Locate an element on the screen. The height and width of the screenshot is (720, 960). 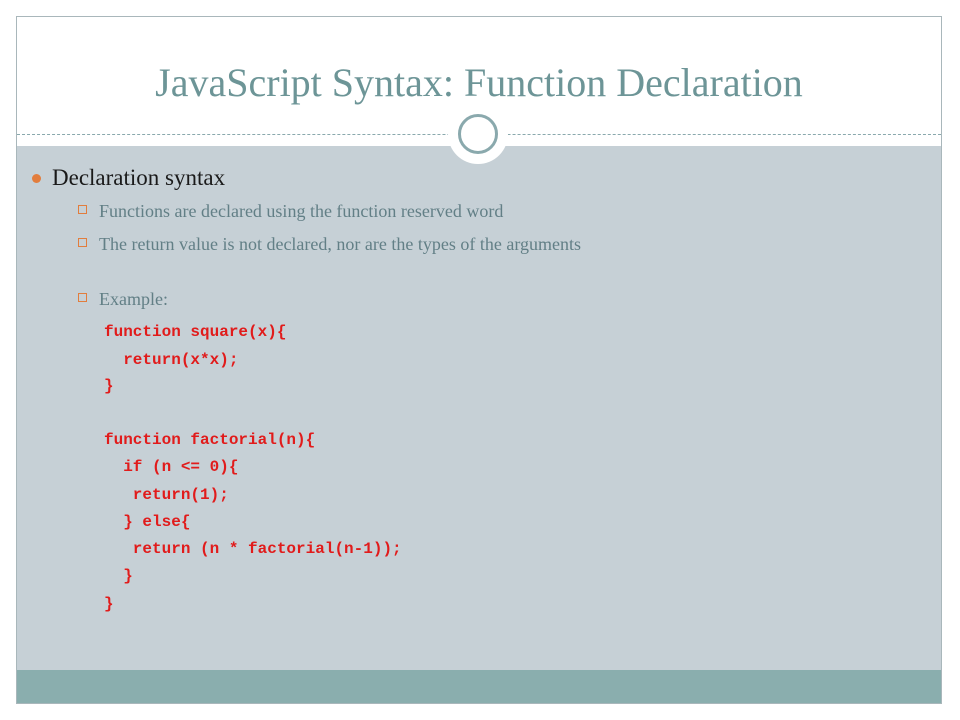
sub-bullet-text: Example: is located at coordinates (133, 299).